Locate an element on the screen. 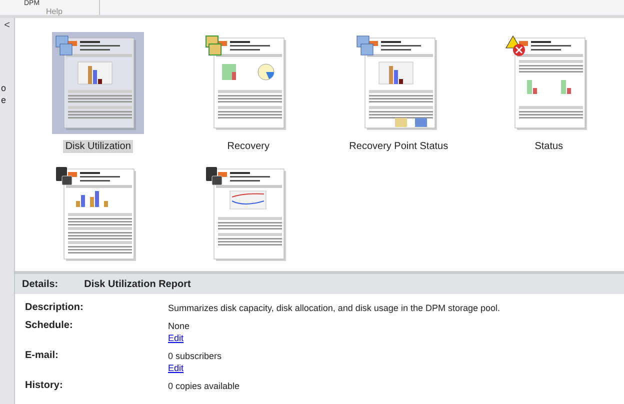  collapse-button: < is located at coordinates (7, 26).